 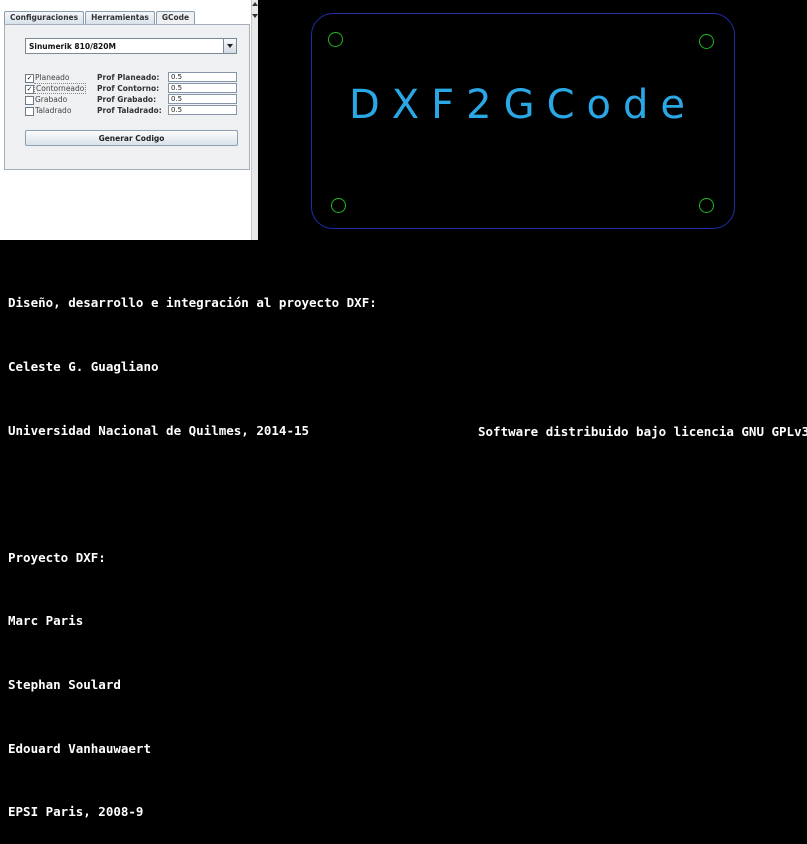 What do you see at coordinates (202, 88) in the screenshot?
I see `prof-contorno-input: 0.5` at bounding box center [202, 88].